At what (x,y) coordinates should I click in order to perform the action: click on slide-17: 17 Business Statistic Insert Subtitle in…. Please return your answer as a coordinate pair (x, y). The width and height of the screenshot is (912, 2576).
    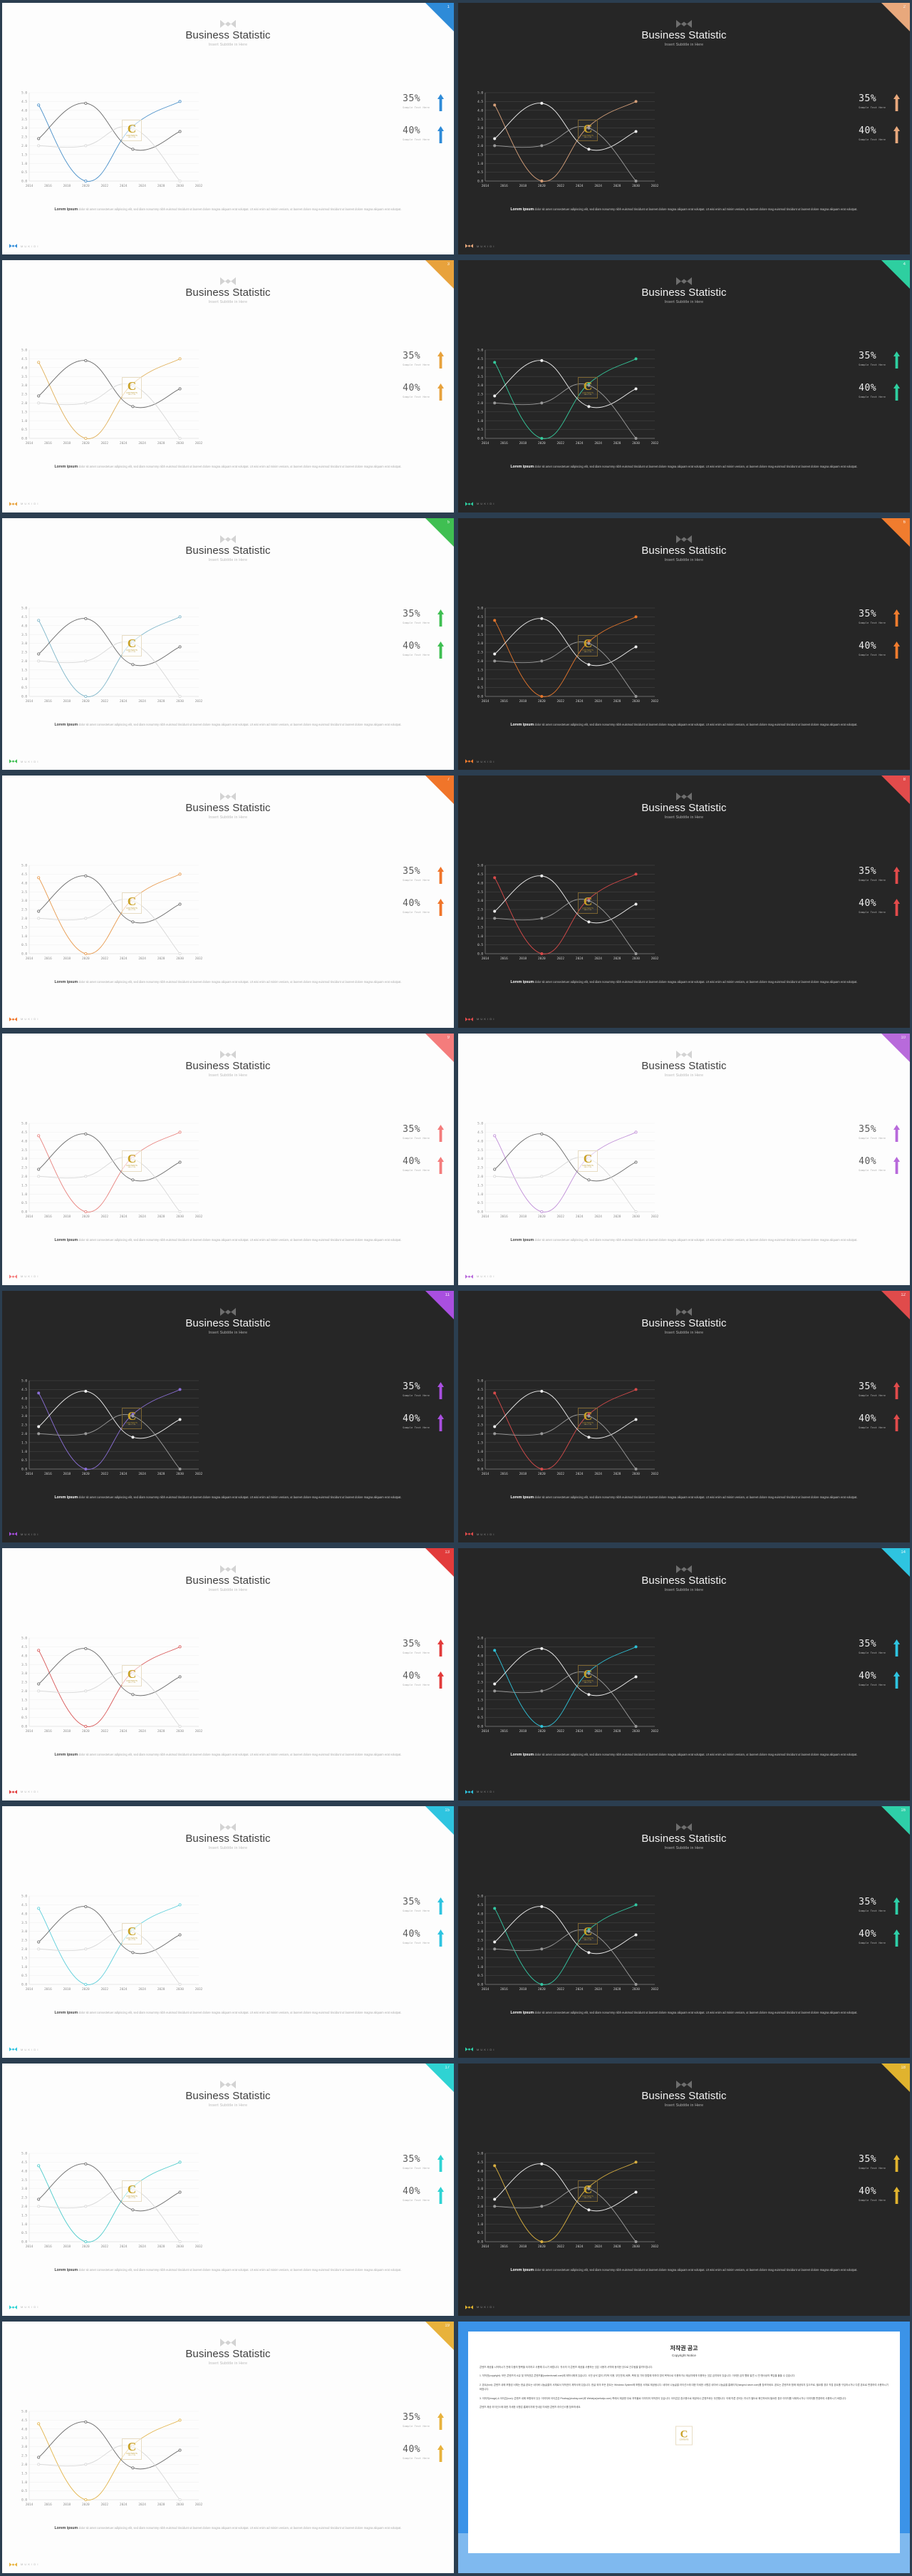
    Looking at the image, I should click on (228, 2190).